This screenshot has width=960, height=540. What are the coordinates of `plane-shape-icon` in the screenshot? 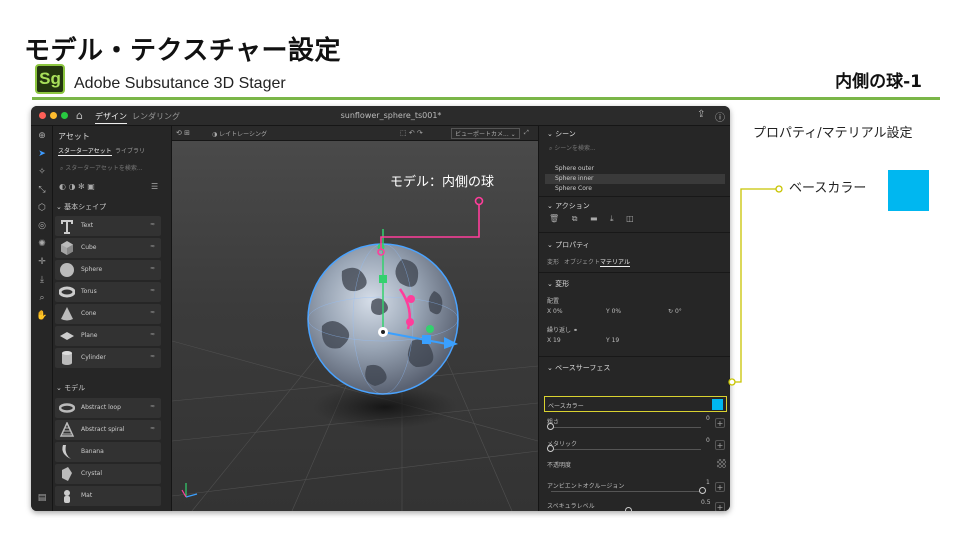 It's located at (67, 336).